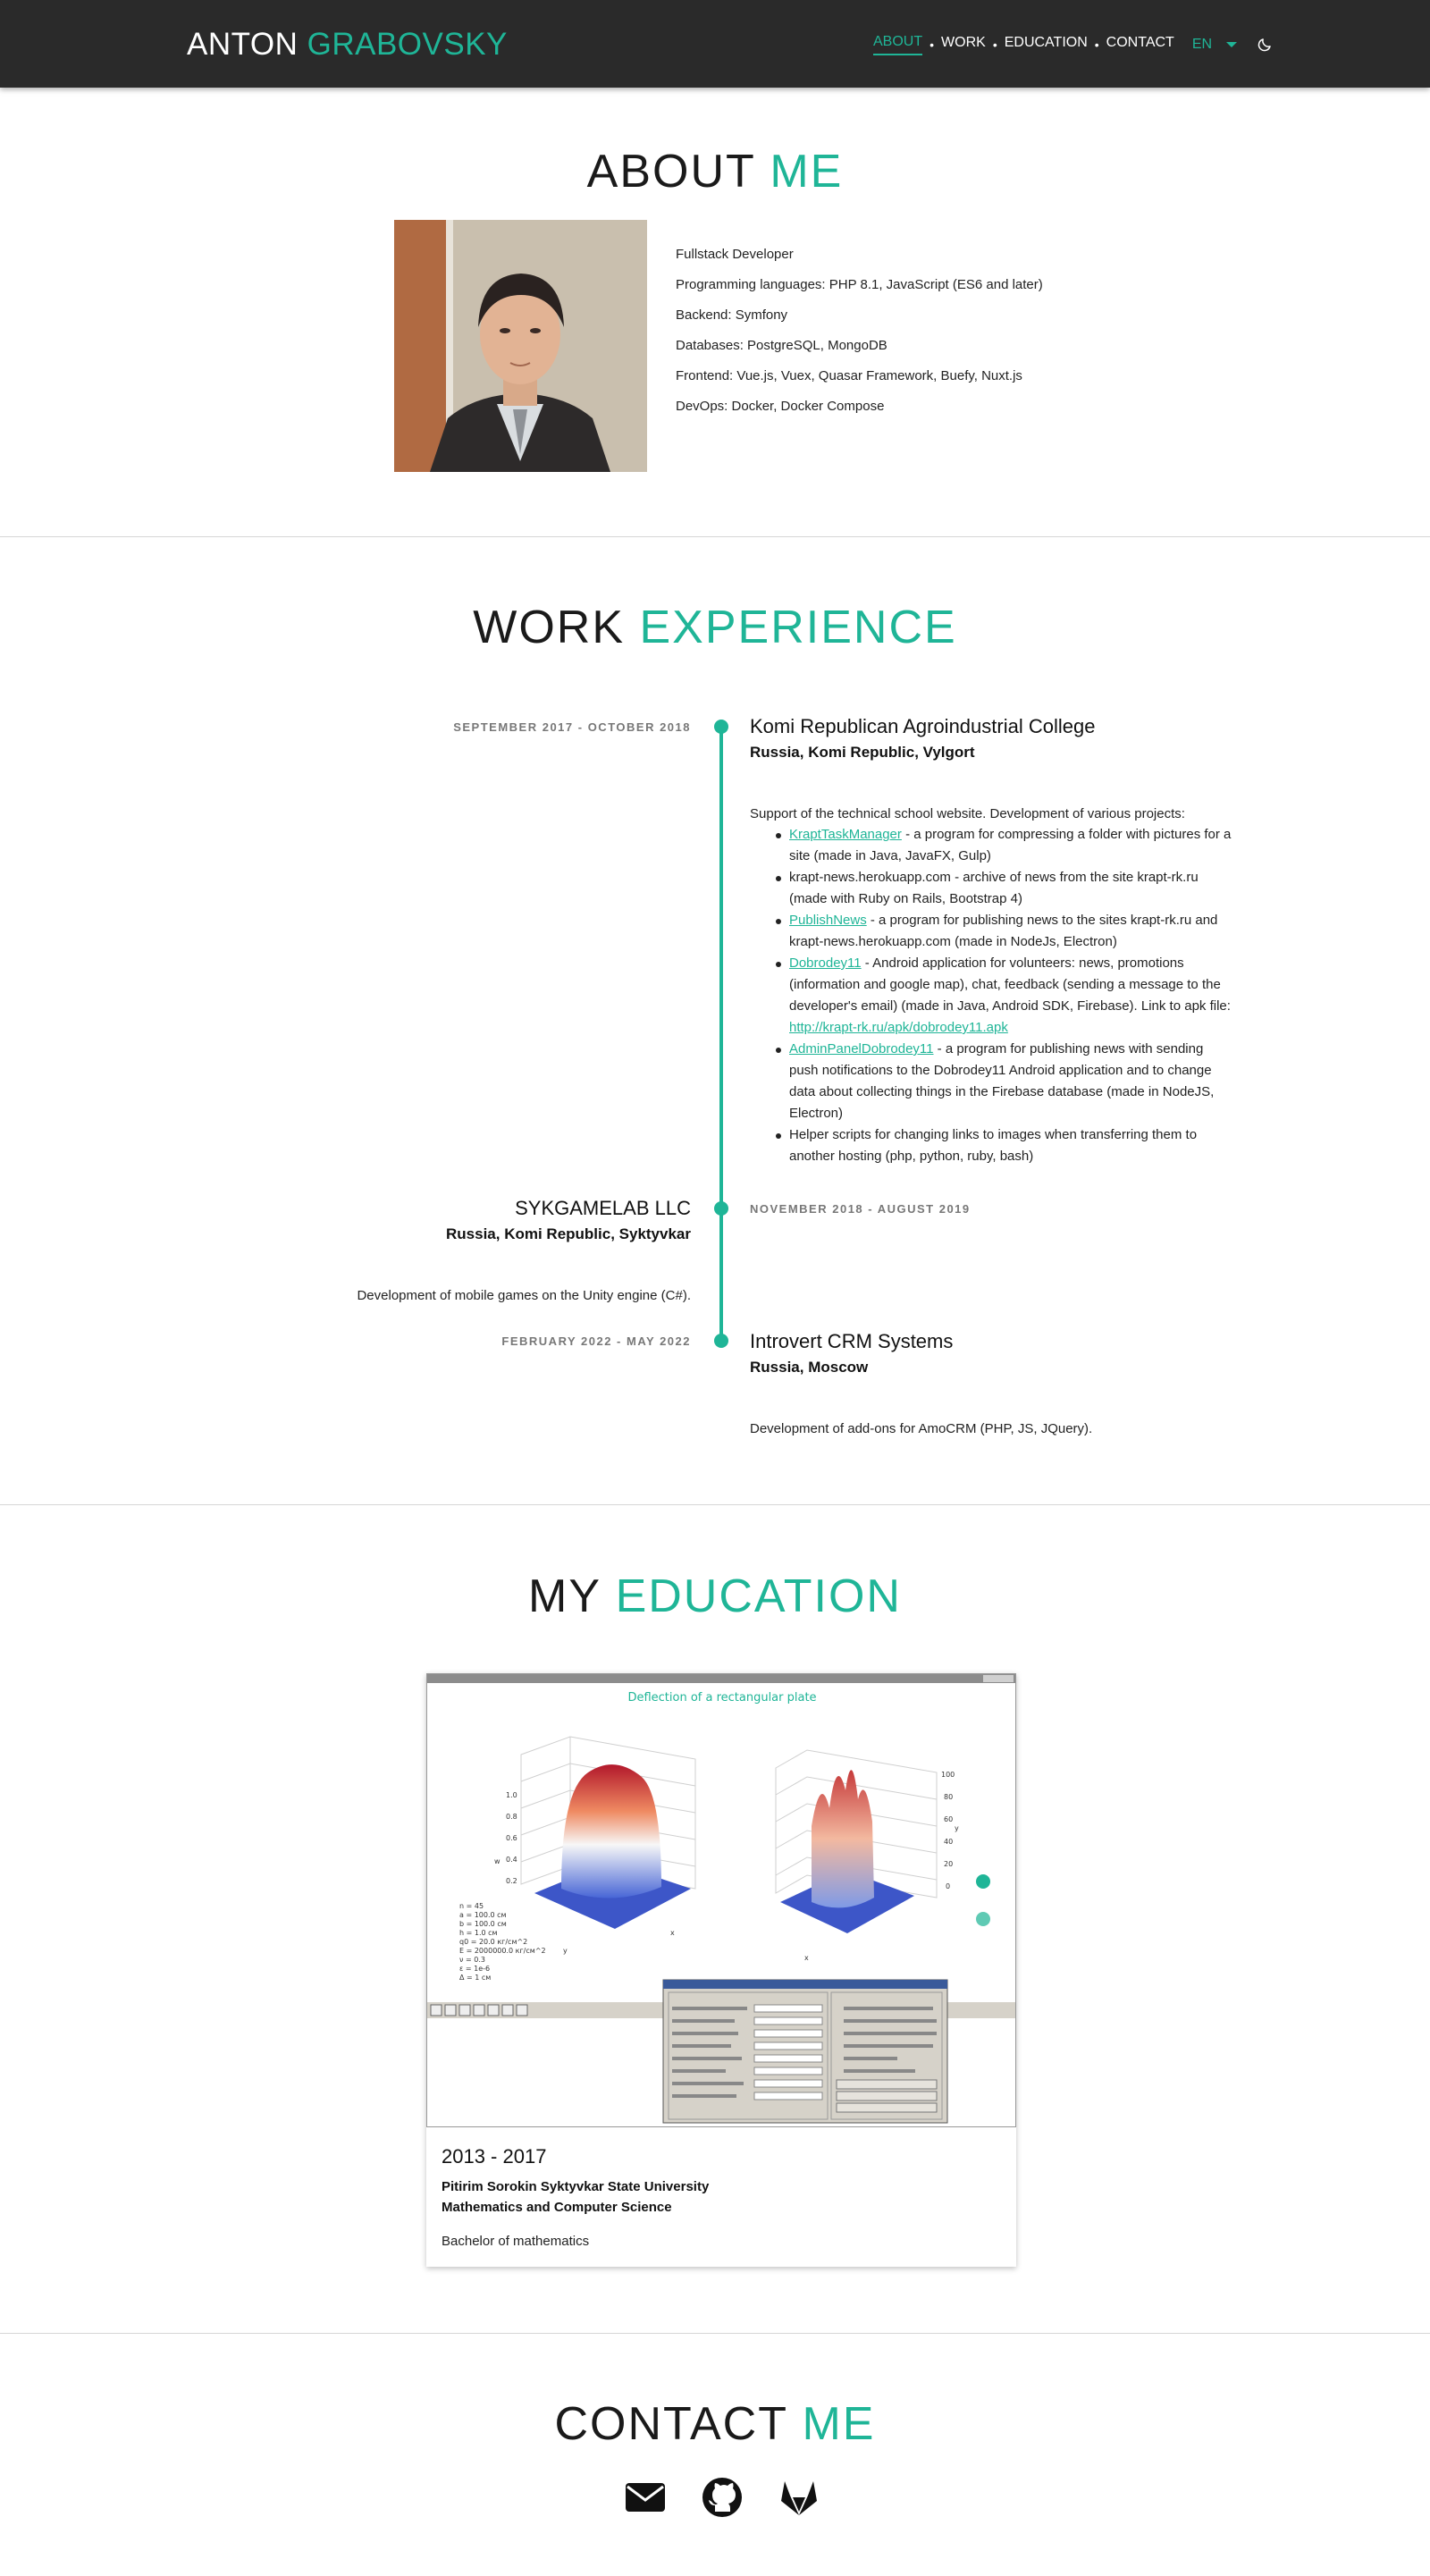 This screenshot has width=1430, height=2576. I want to click on project-link-dobrodey11: Dobrodey11, so click(826, 963).